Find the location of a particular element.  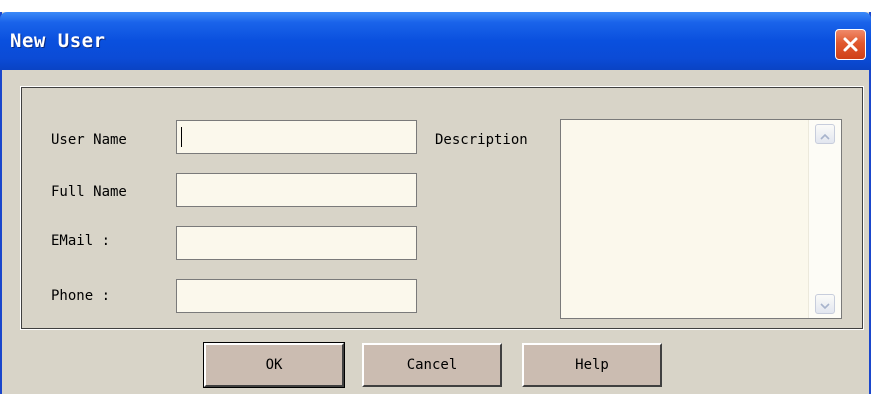

phone-input is located at coordinates (296, 296).